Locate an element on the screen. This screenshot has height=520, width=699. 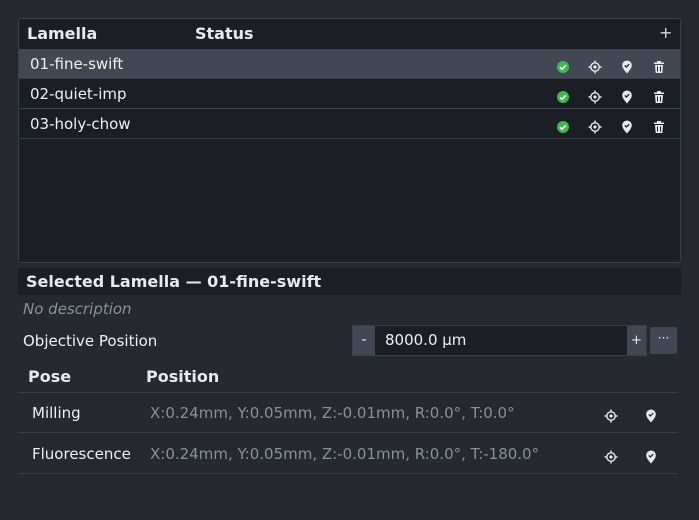
decrement-button: - is located at coordinates (364, 340).